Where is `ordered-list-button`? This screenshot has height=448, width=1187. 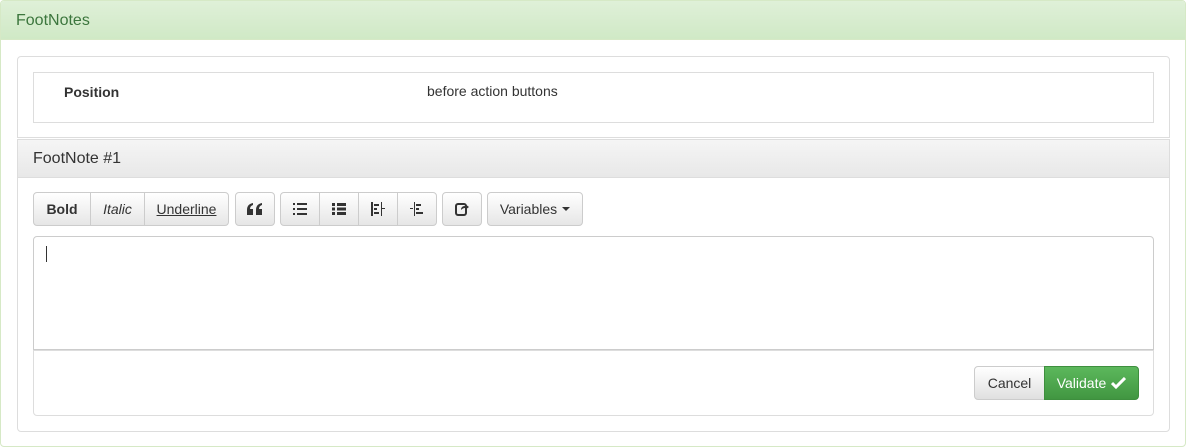
ordered-list-button is located at coordinates (339, 209).